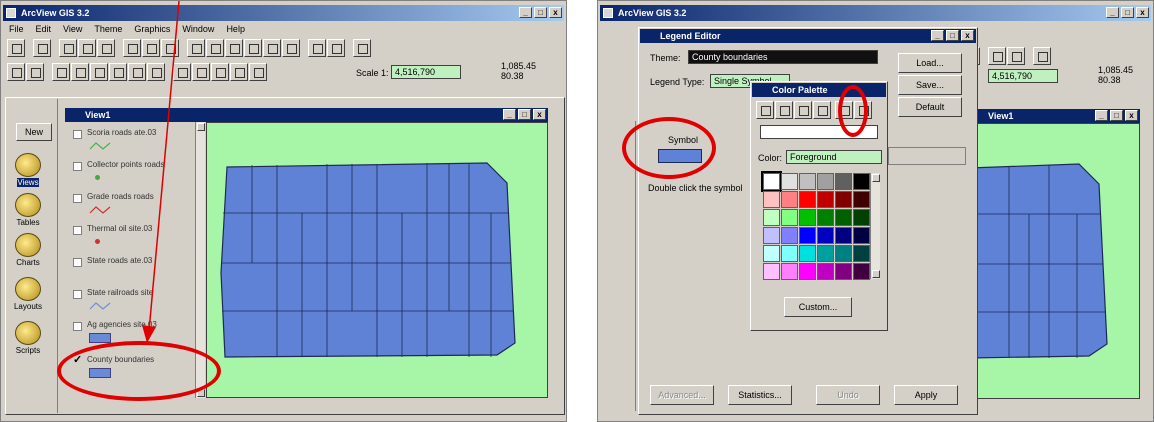  What do you see at coordinates (234, 48) in the screenshot?
I see `zoom-selected-button` at bounding box center [234, 48].